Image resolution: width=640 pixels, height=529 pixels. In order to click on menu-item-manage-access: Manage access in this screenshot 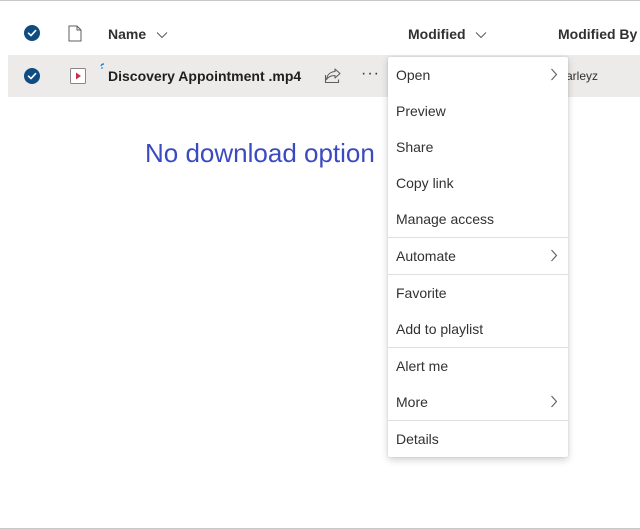, I will do `click(478, 219)`.